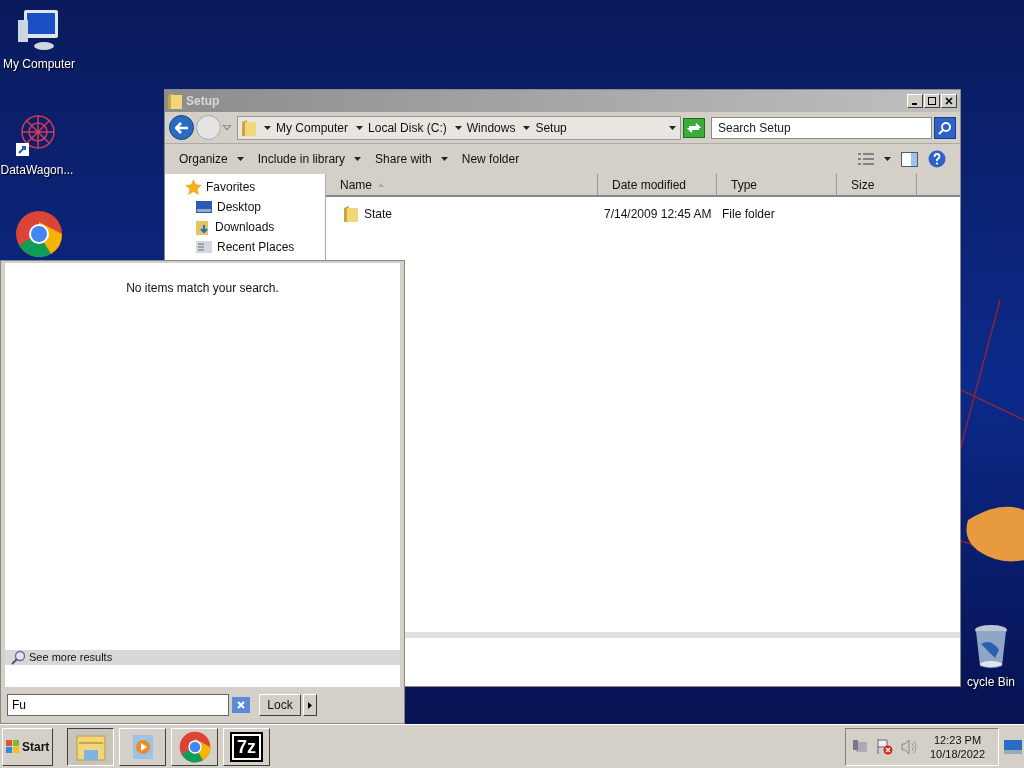  Describe the element at coordinates (490, 159) in the screenshot. I see `toolbar-button: New folder` at that location.